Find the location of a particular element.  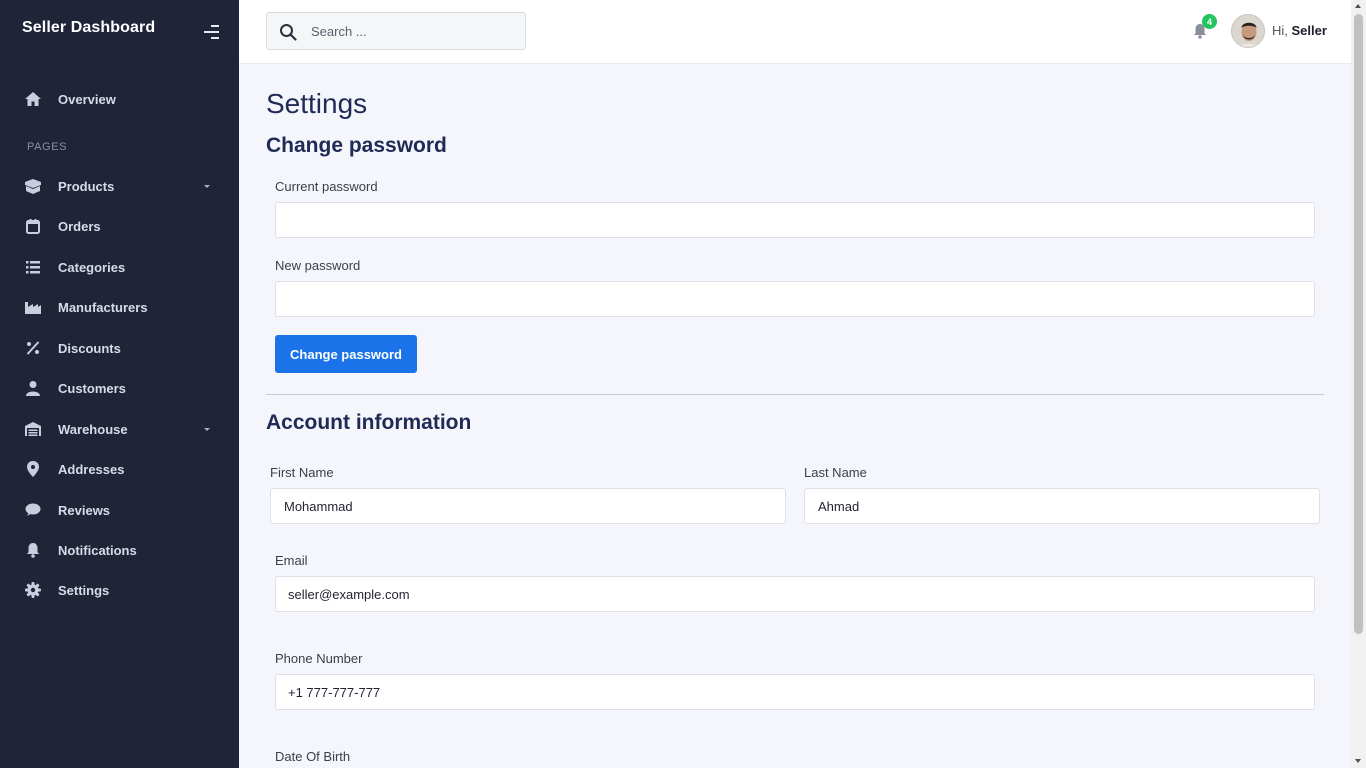

percent-icon is located at coordinates (33, 348).